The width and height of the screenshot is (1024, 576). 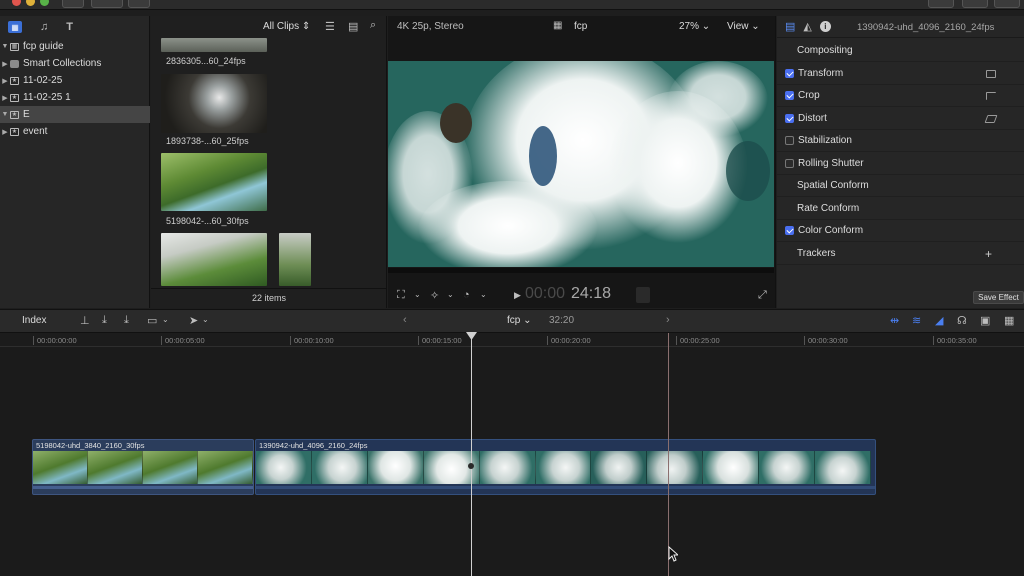 I want to click on viewer-controls: ⛶ ⌄ ✧ ⌄ ◔ ⌄ ▶ 00:00 24:18 ⤢, so click(x=581, y=296).